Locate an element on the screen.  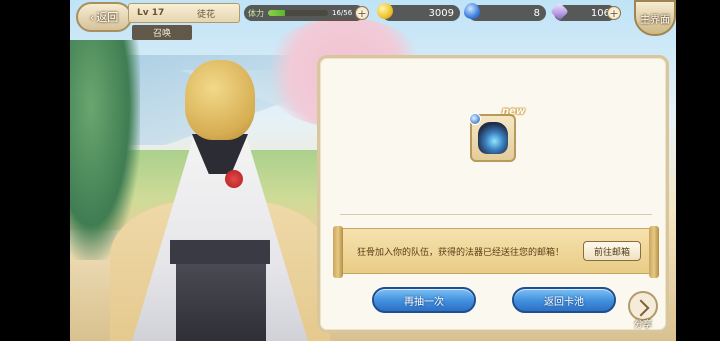
red-flower-ornament is located at coordinates (234, 179).